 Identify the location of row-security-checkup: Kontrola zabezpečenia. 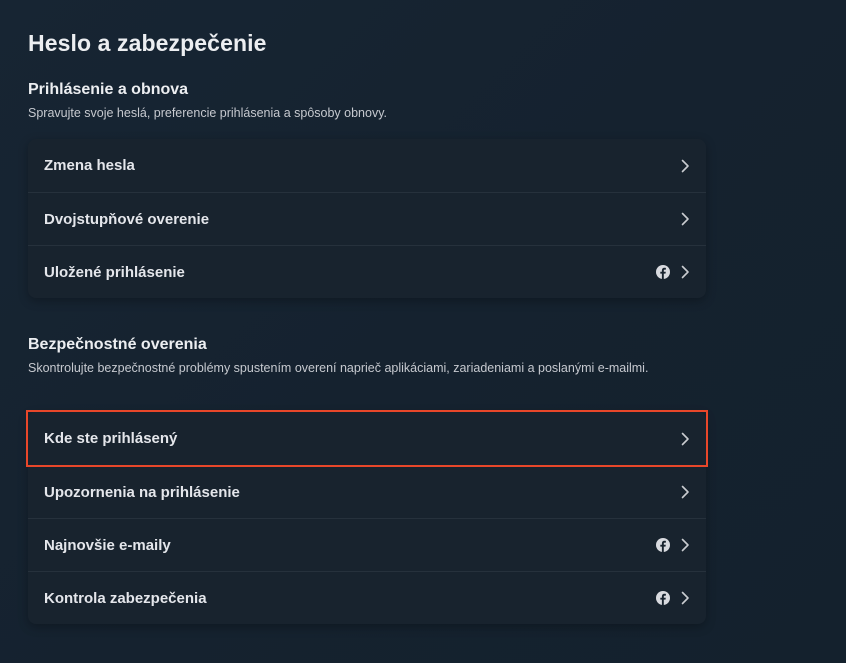
(367, 597).